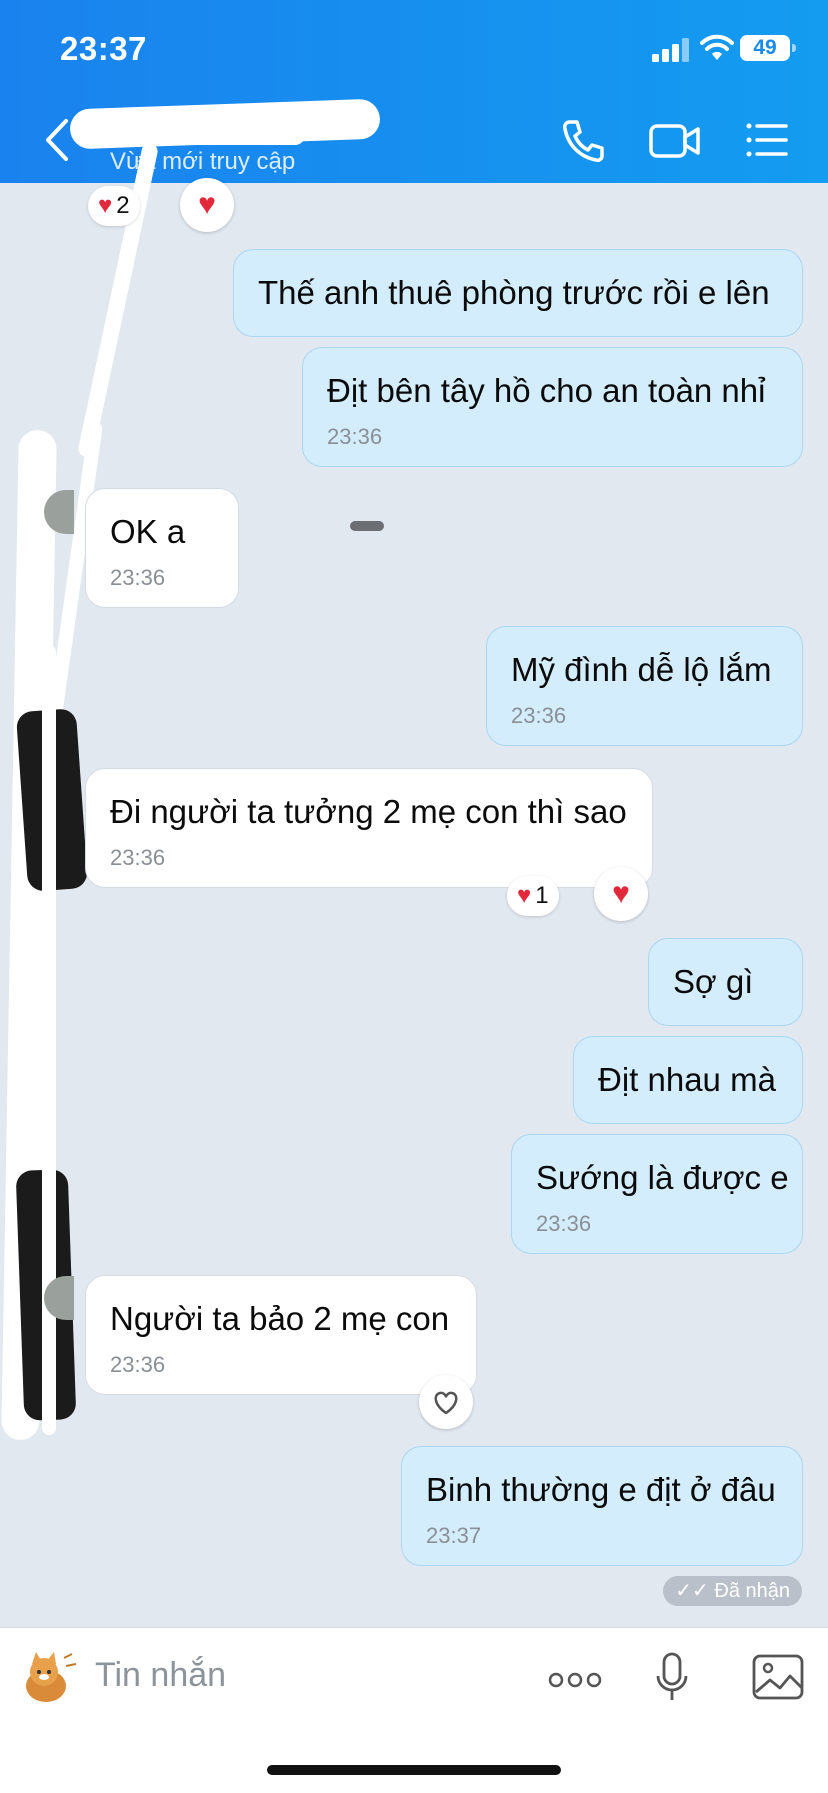 This screenshot has height=1793, width=828. What do you see at coordinates (160, 1675) in the screenshot?
I see `message-input: Tin nhắn` at bounding box center [160, 1675].